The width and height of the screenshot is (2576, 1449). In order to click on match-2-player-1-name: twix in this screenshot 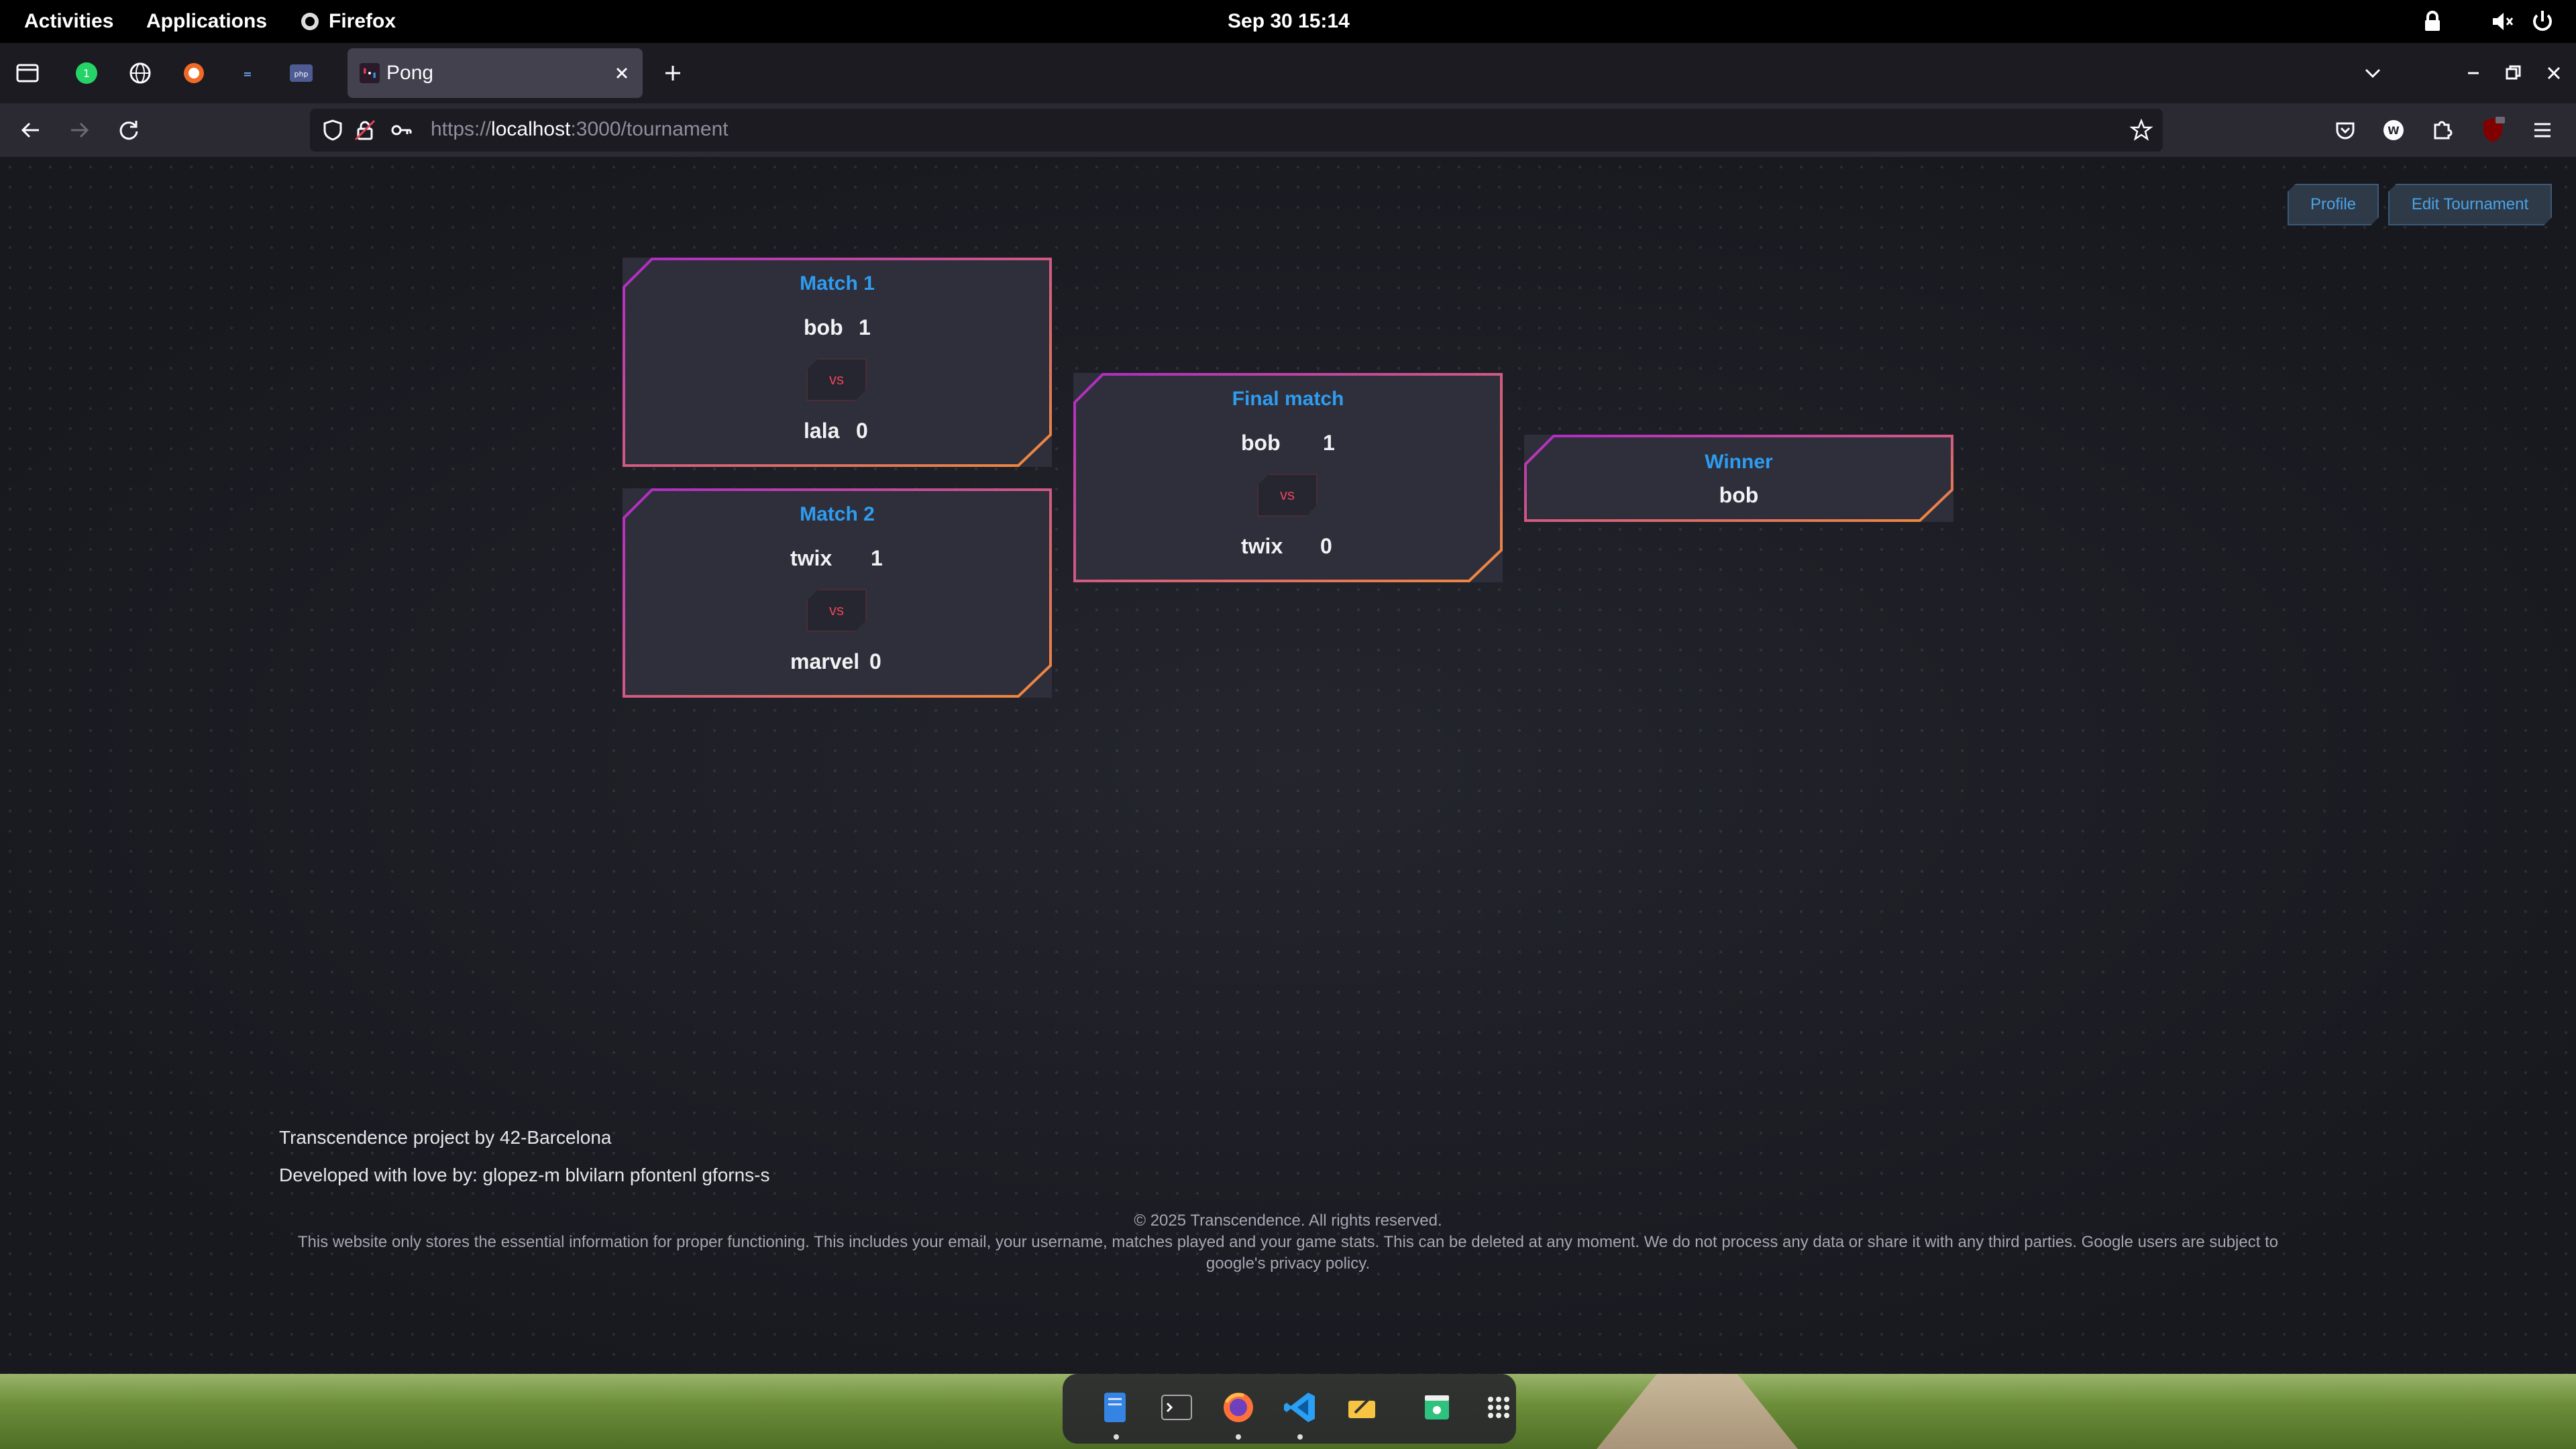, I will do `click(811, 558)`.